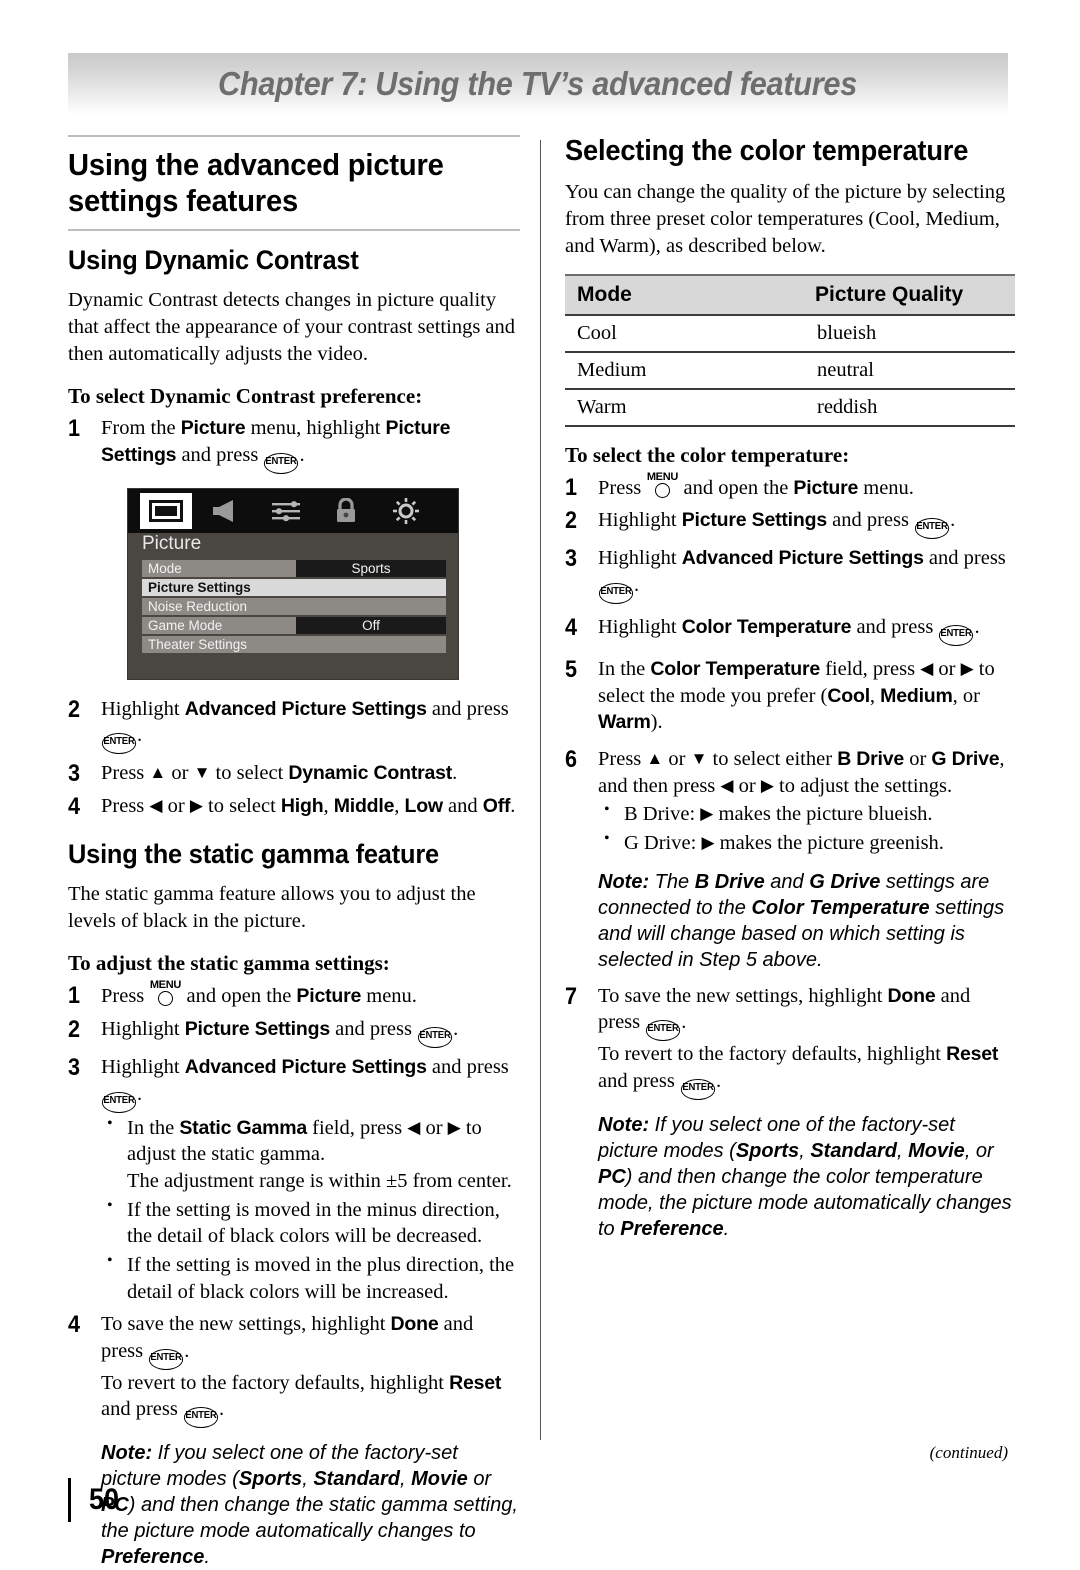  What do you see at coordinates (699, 758) in the screenshot?
I see `arrow-down-icon: ▼` at bounding box center [699, 758].